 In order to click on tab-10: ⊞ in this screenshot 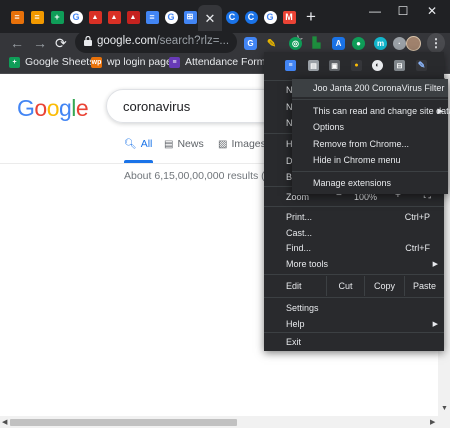, I will do `click(190, 17)`.